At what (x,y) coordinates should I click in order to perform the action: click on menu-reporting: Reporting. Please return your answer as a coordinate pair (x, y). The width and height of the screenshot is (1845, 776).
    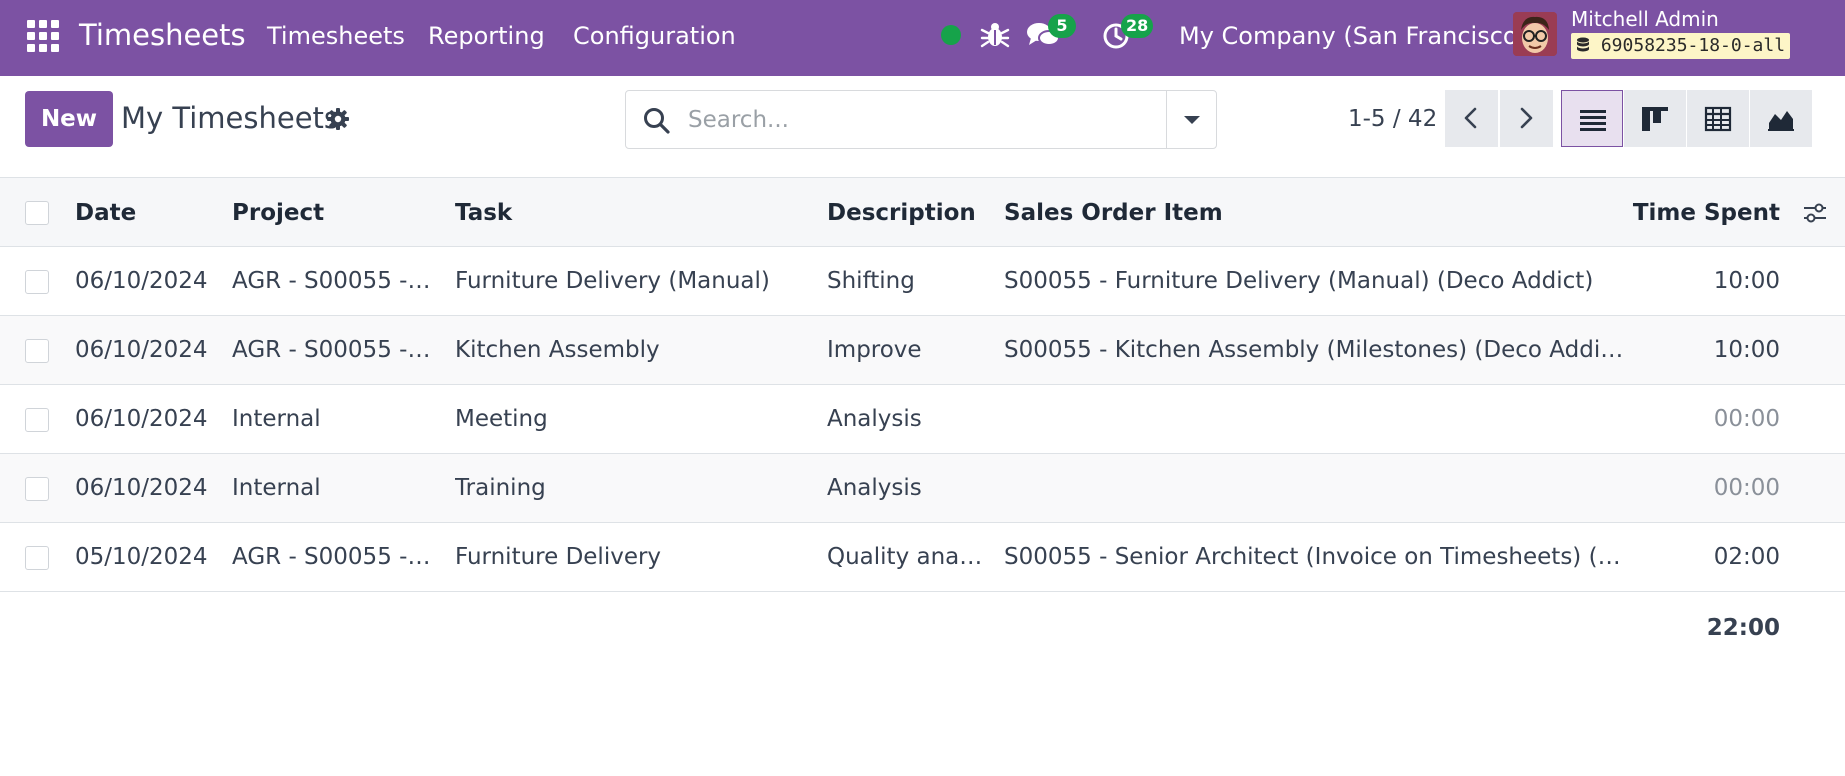
    Looking at the image, I should click on (486, 36).